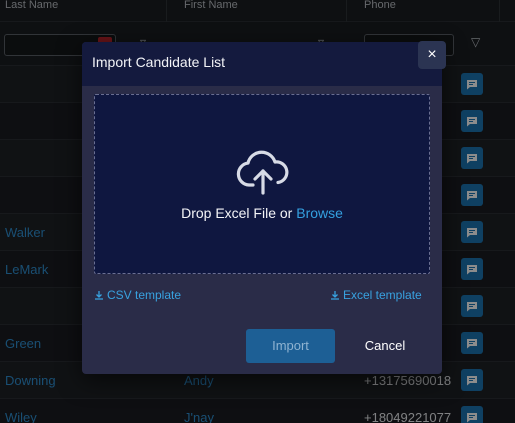 The height and width of the screenshot is (423, 515). What do you see at coordinates (159, 62) in the screenshot?
I see `dialog-title: Import Candidate List` at bounding box center [159, 62].